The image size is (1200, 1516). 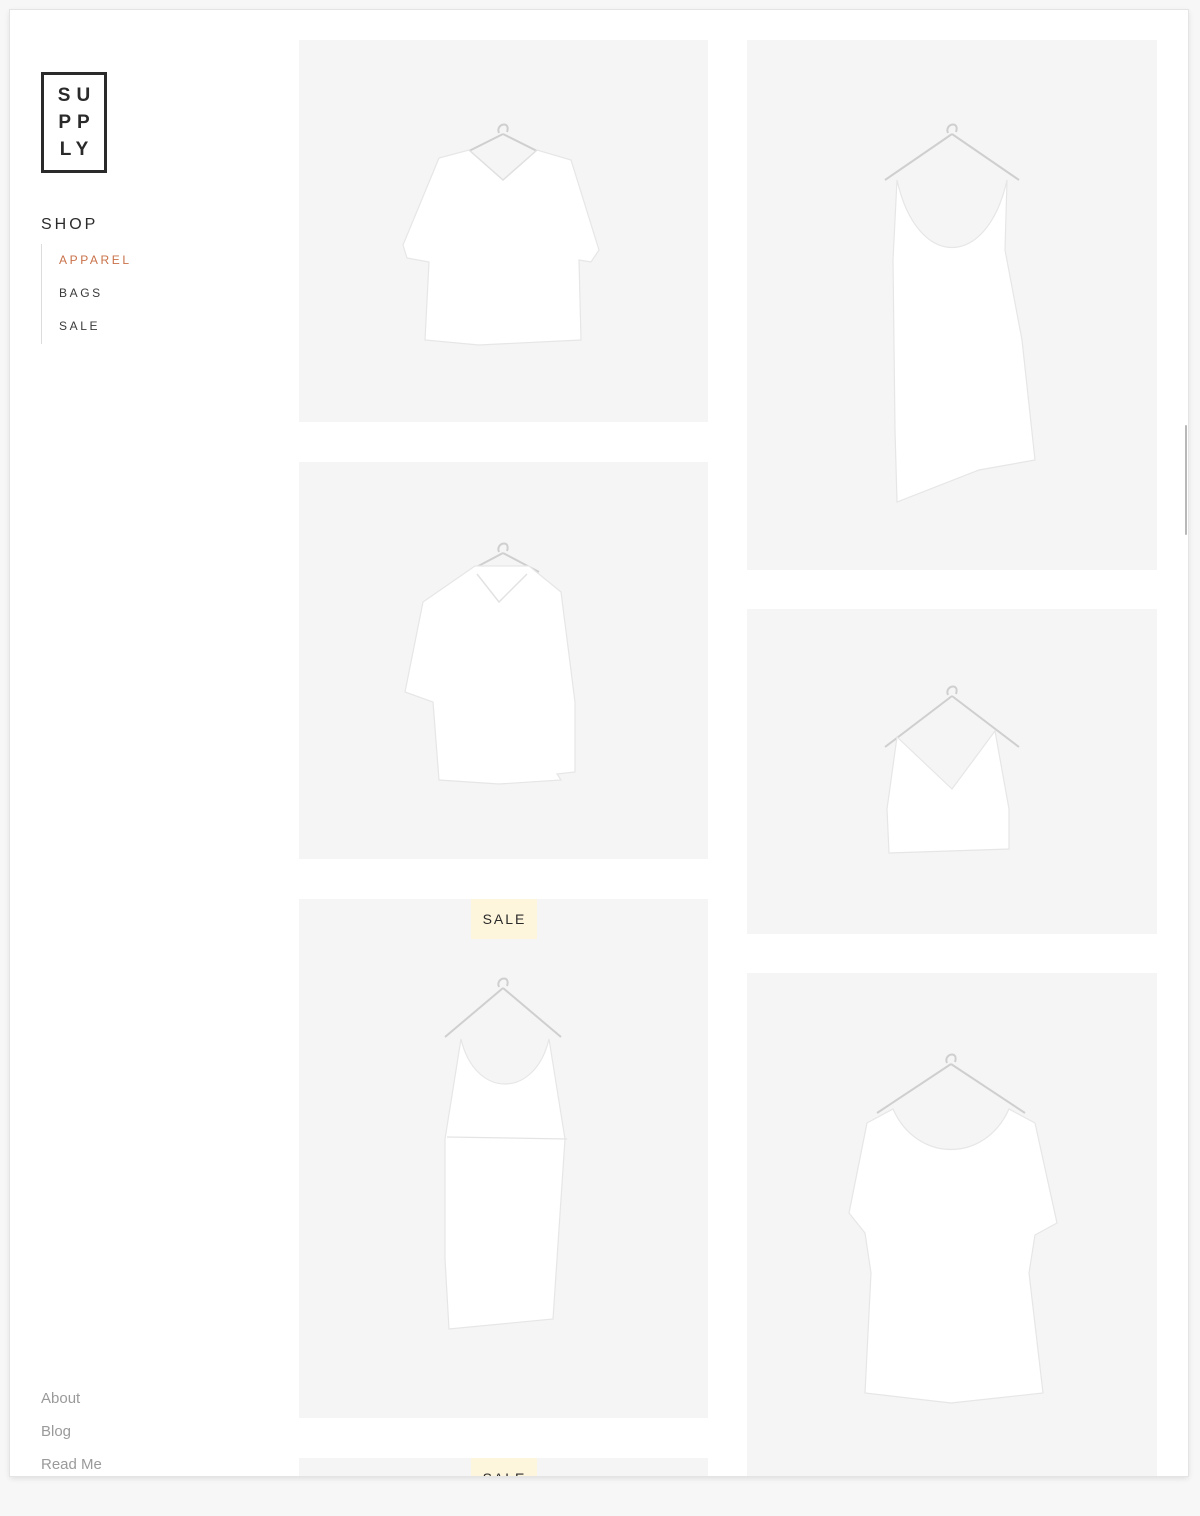 What do you see at coordinates (77, 149) in the screenshot?
I see `logo-line-3: LY` at bounding box center [77, 149].